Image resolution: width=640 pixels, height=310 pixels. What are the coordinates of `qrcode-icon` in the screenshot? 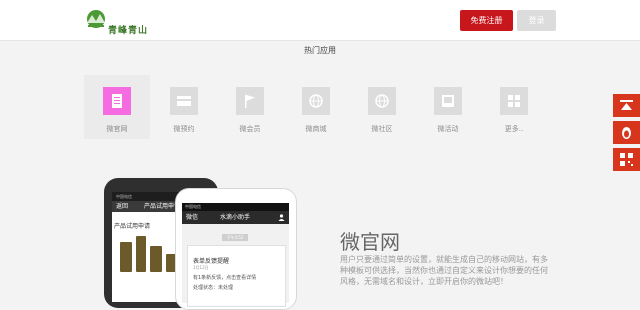 It's located at (626, 159).